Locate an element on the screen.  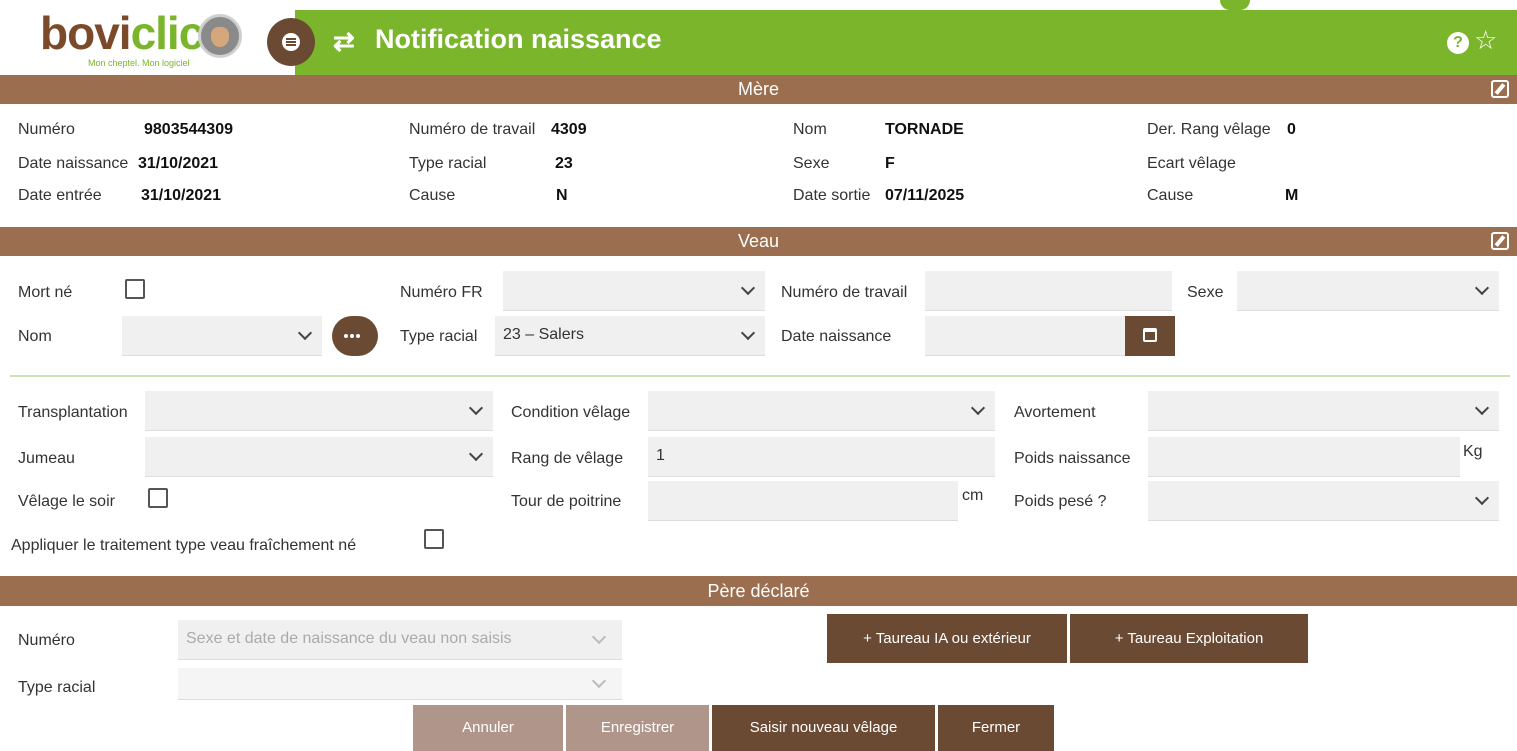
mere-date-naissance-label: Date naissance is located at coordinates (73, 163).